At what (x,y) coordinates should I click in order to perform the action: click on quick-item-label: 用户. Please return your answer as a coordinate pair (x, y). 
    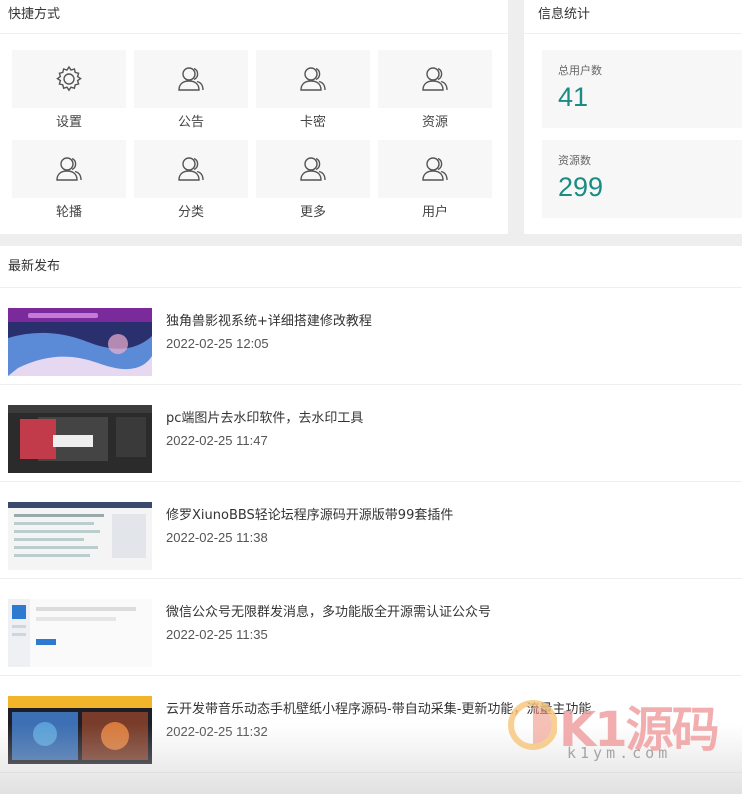
    Looking at the image, I should click on (434, 212).